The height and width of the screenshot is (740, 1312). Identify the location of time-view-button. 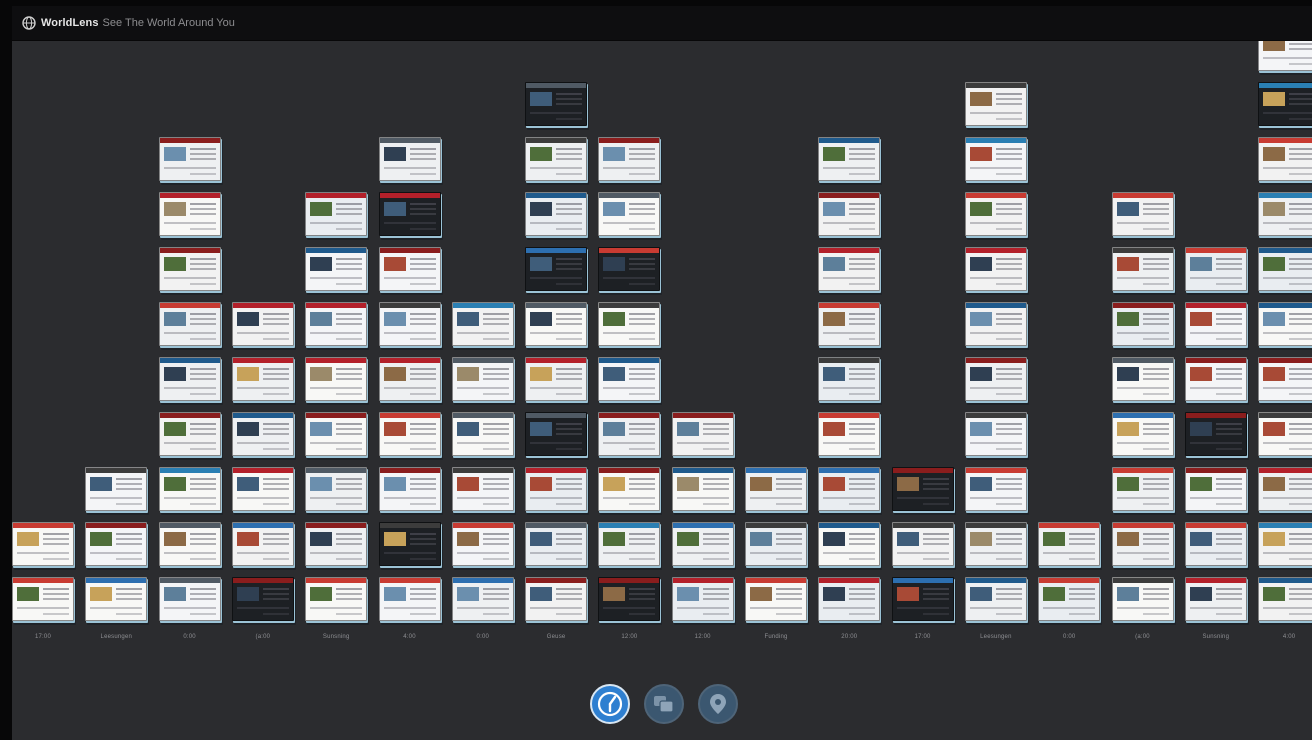
(610, 704).